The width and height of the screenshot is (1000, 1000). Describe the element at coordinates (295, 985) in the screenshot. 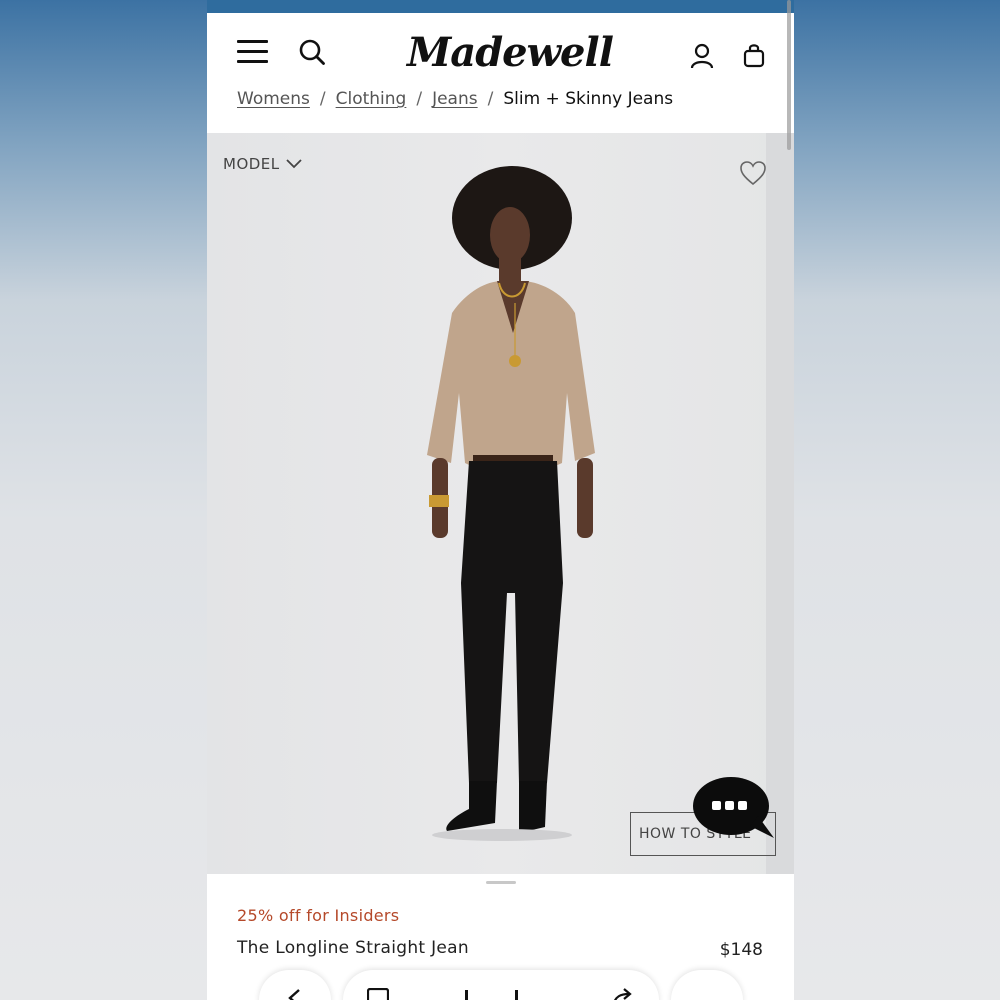

I see `back-button` at that location.